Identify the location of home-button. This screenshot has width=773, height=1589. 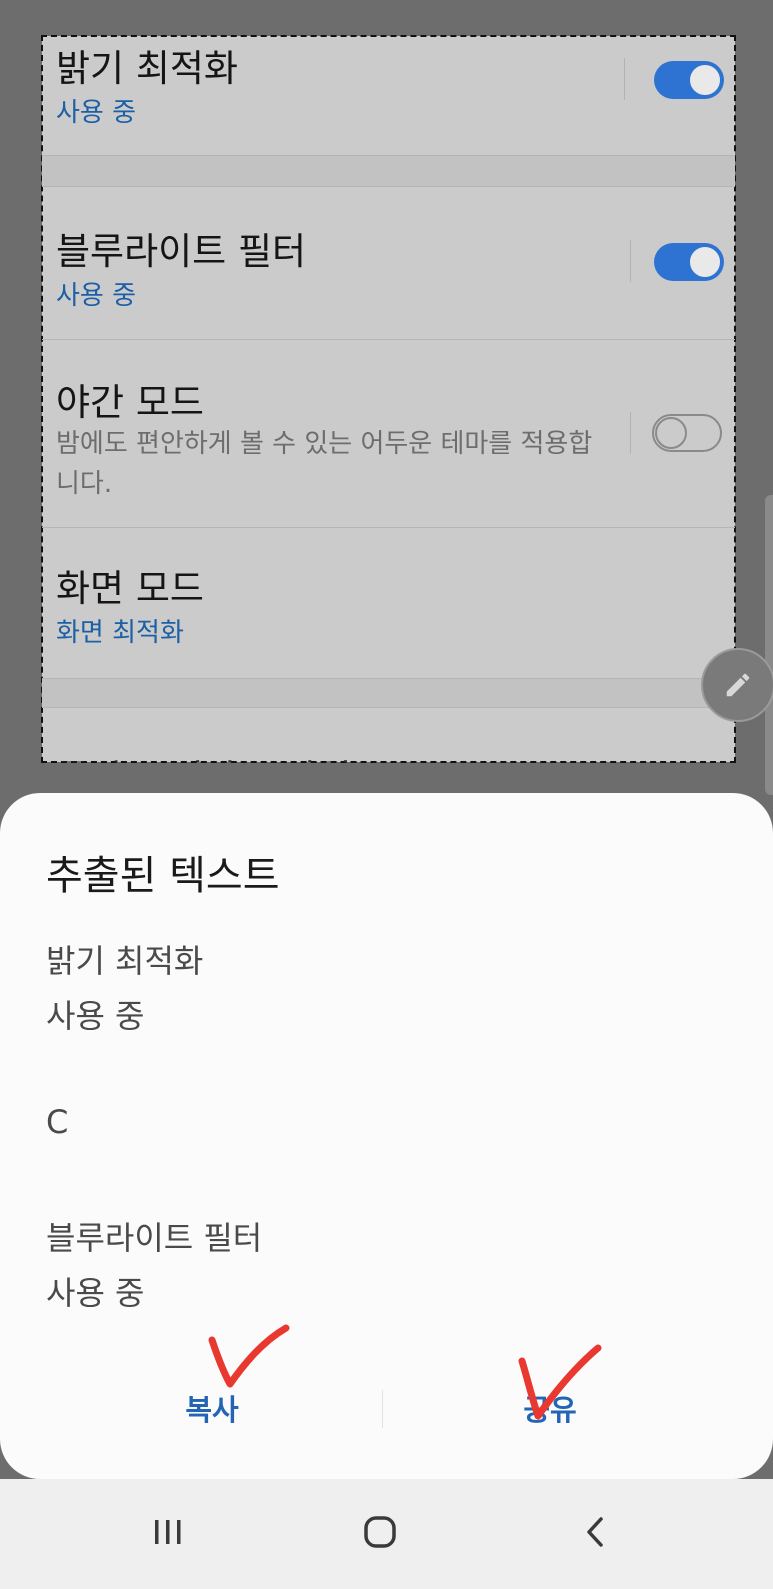
(380, 1532).